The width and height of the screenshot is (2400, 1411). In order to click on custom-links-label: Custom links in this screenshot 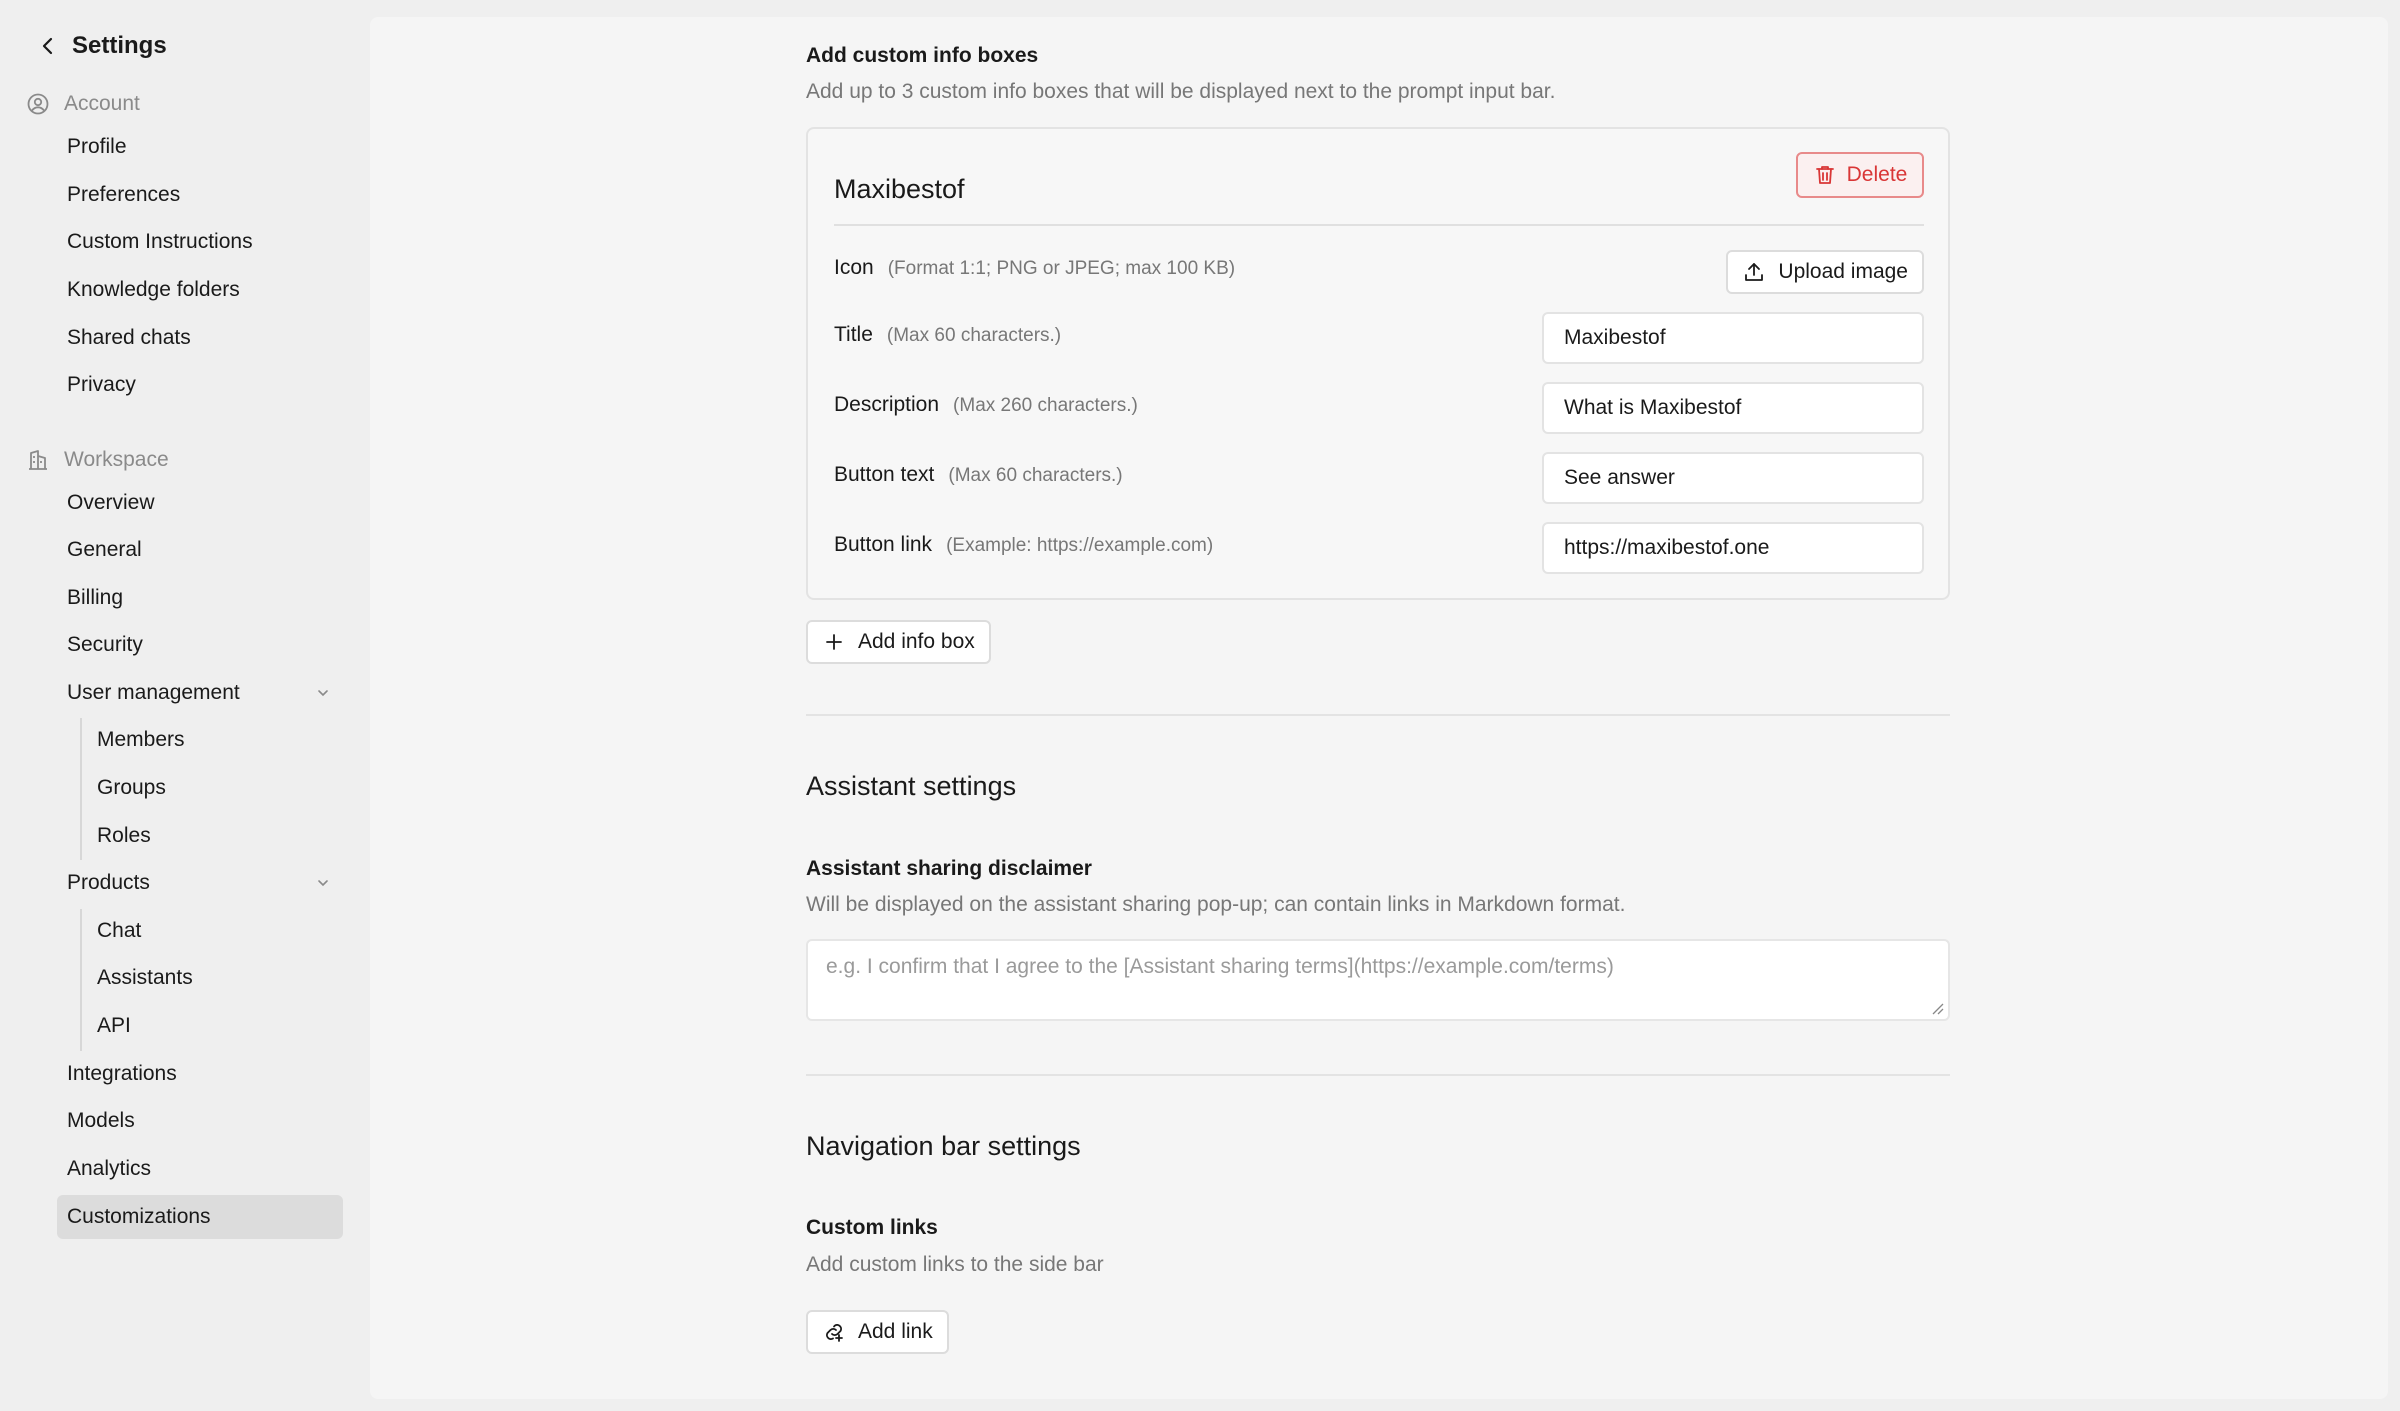, I will do `click(872, 1227)`.